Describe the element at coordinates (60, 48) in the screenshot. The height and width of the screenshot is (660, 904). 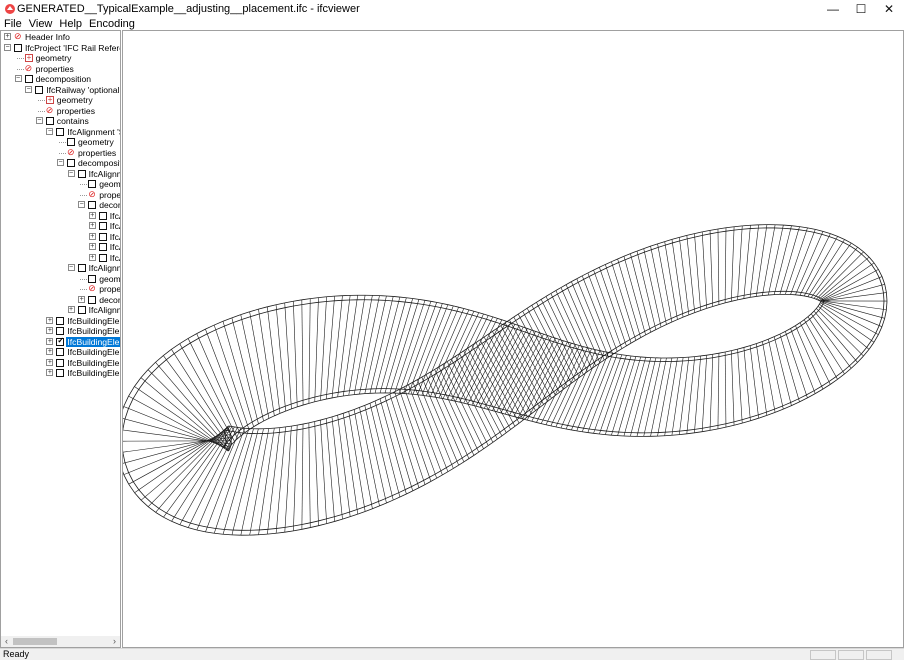
I see `tree-item: − IfcProject 'IFC Rail Referenced` at that location.